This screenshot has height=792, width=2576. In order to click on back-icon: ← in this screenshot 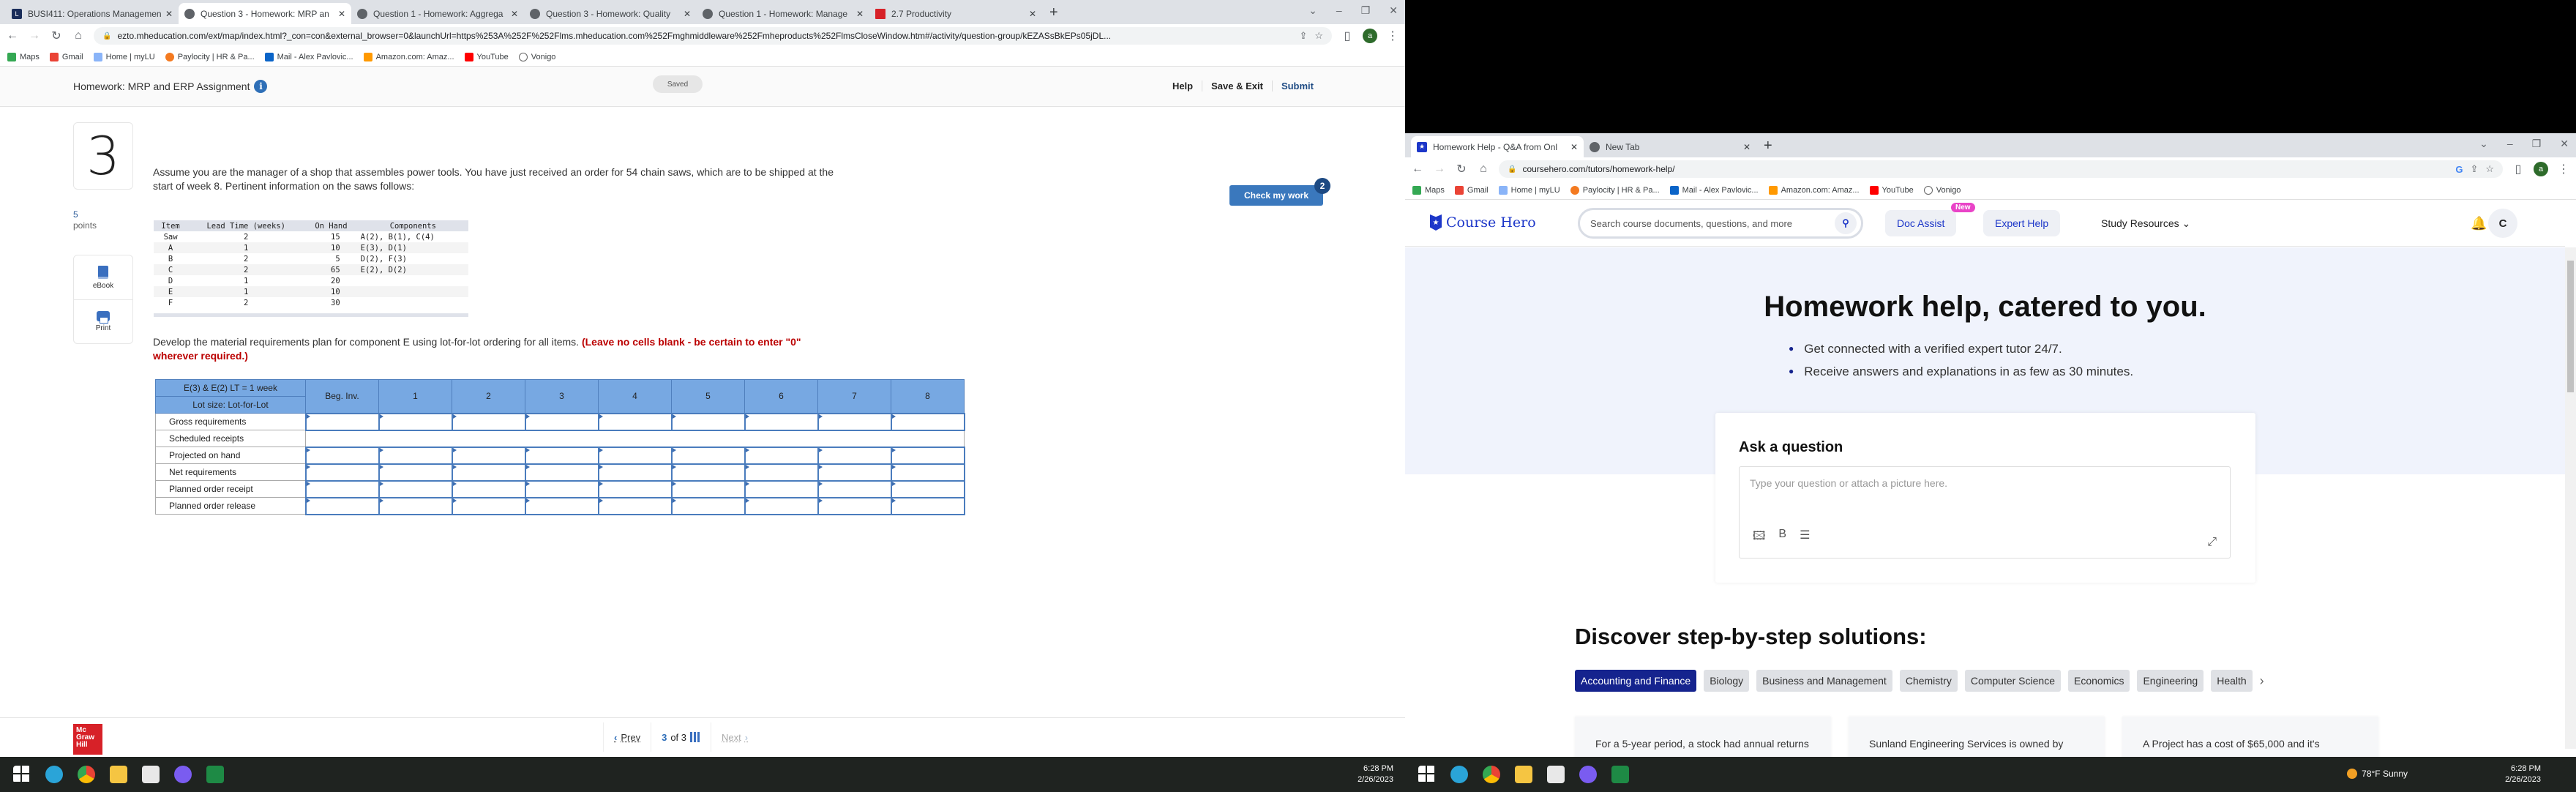, I will do `click(12, 35)`.